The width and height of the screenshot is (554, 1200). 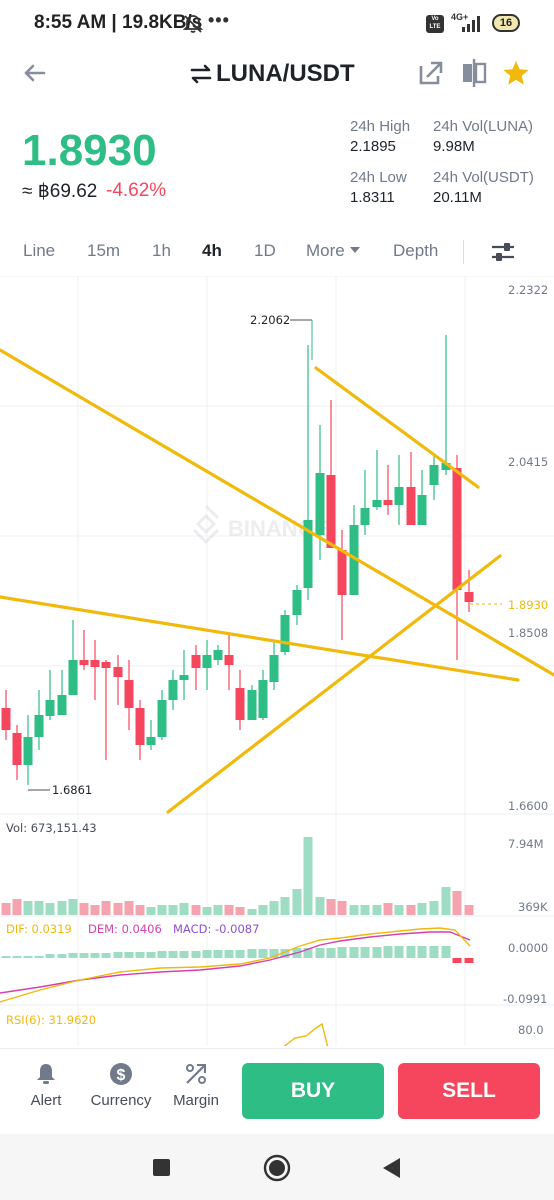 What do you see at coordinates (469, 1091) in the screenshot?
I see `sell-button: SELL` at bounding box center [469, 1091].